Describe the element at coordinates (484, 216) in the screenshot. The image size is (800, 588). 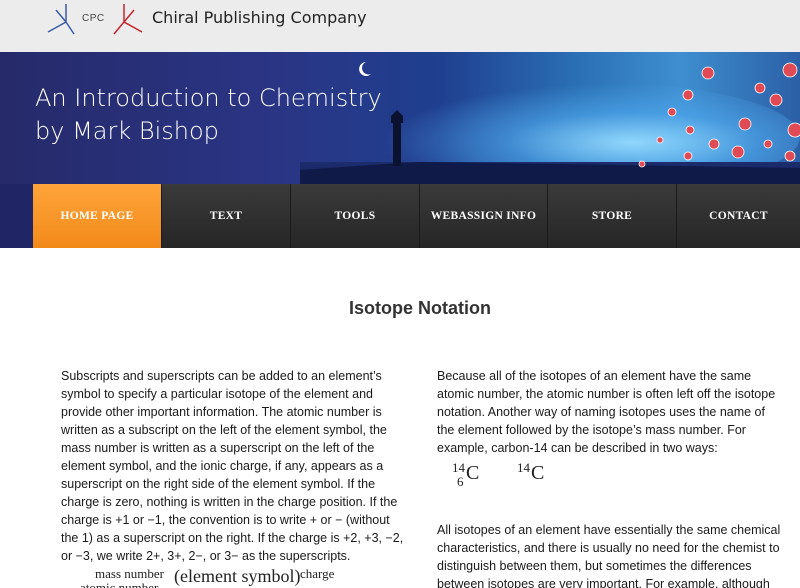
I see `nav-webassign-info: WEBASSIGN INFO` at that location.